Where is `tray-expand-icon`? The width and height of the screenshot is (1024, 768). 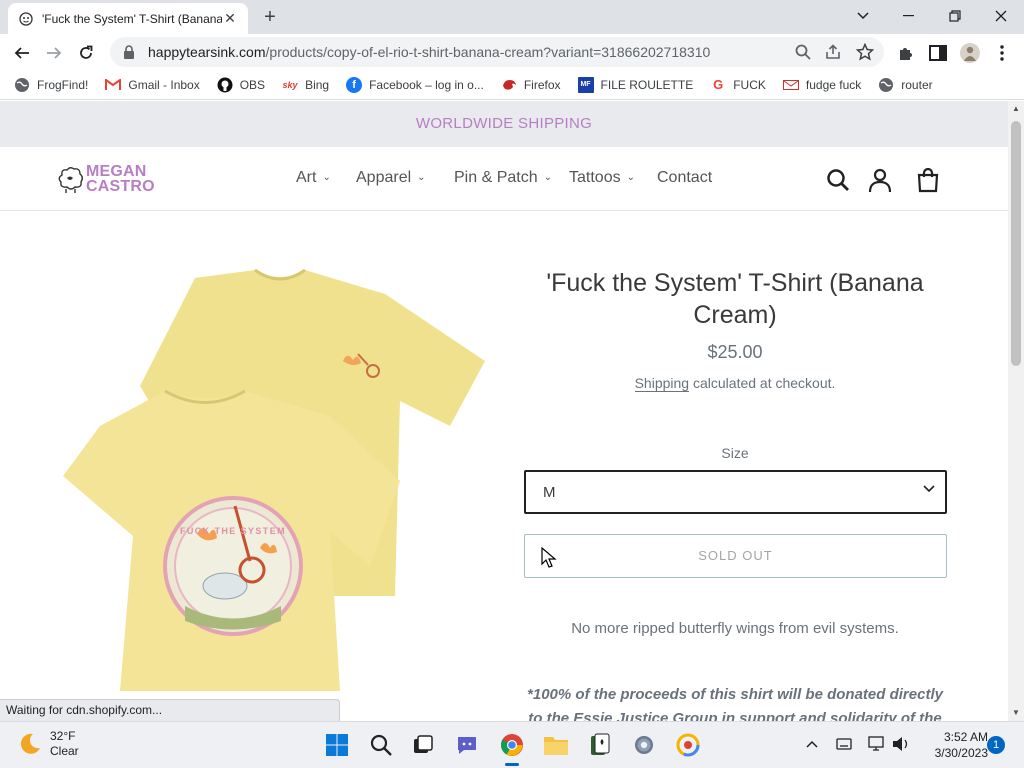
tray-expand-icon is located at coordinates (812, 744).